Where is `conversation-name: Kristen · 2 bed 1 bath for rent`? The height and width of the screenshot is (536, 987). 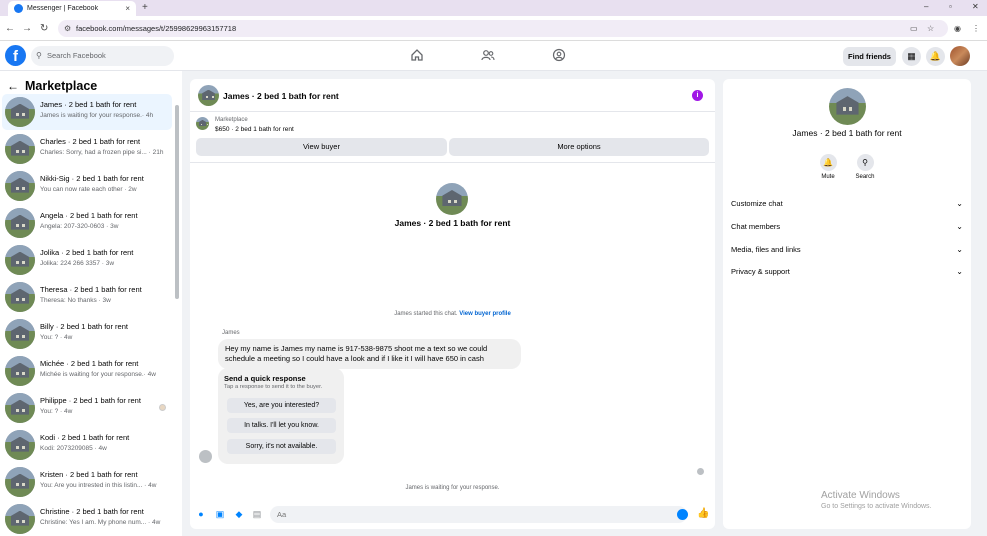 conversation-name: Kristen · 2 bed 1 bath for rent is located at coordinates (89, 474).